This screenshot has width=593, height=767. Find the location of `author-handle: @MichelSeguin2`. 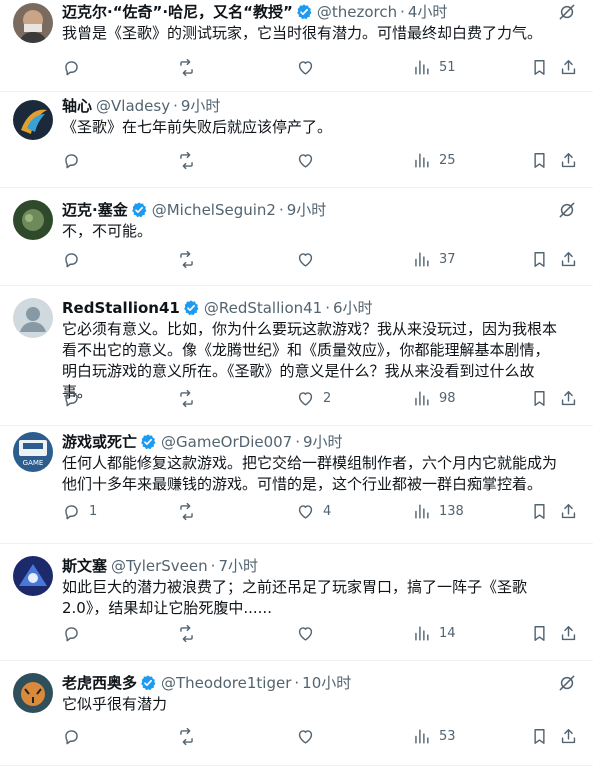

author-handle: @MichelSeguin2 is located at coordinates (214, 210).